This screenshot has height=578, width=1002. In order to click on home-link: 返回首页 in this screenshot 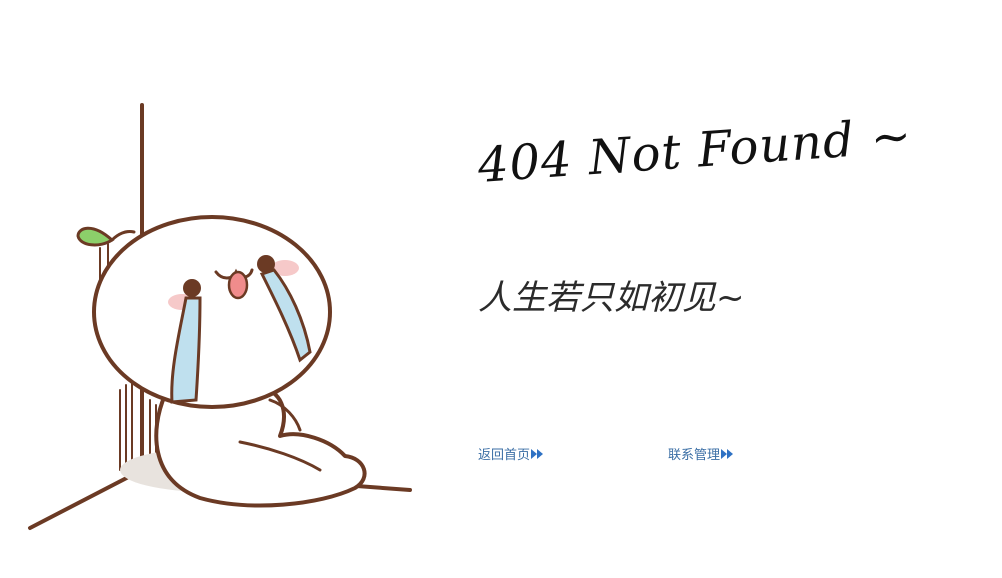, I will do `click(511, 453)`.